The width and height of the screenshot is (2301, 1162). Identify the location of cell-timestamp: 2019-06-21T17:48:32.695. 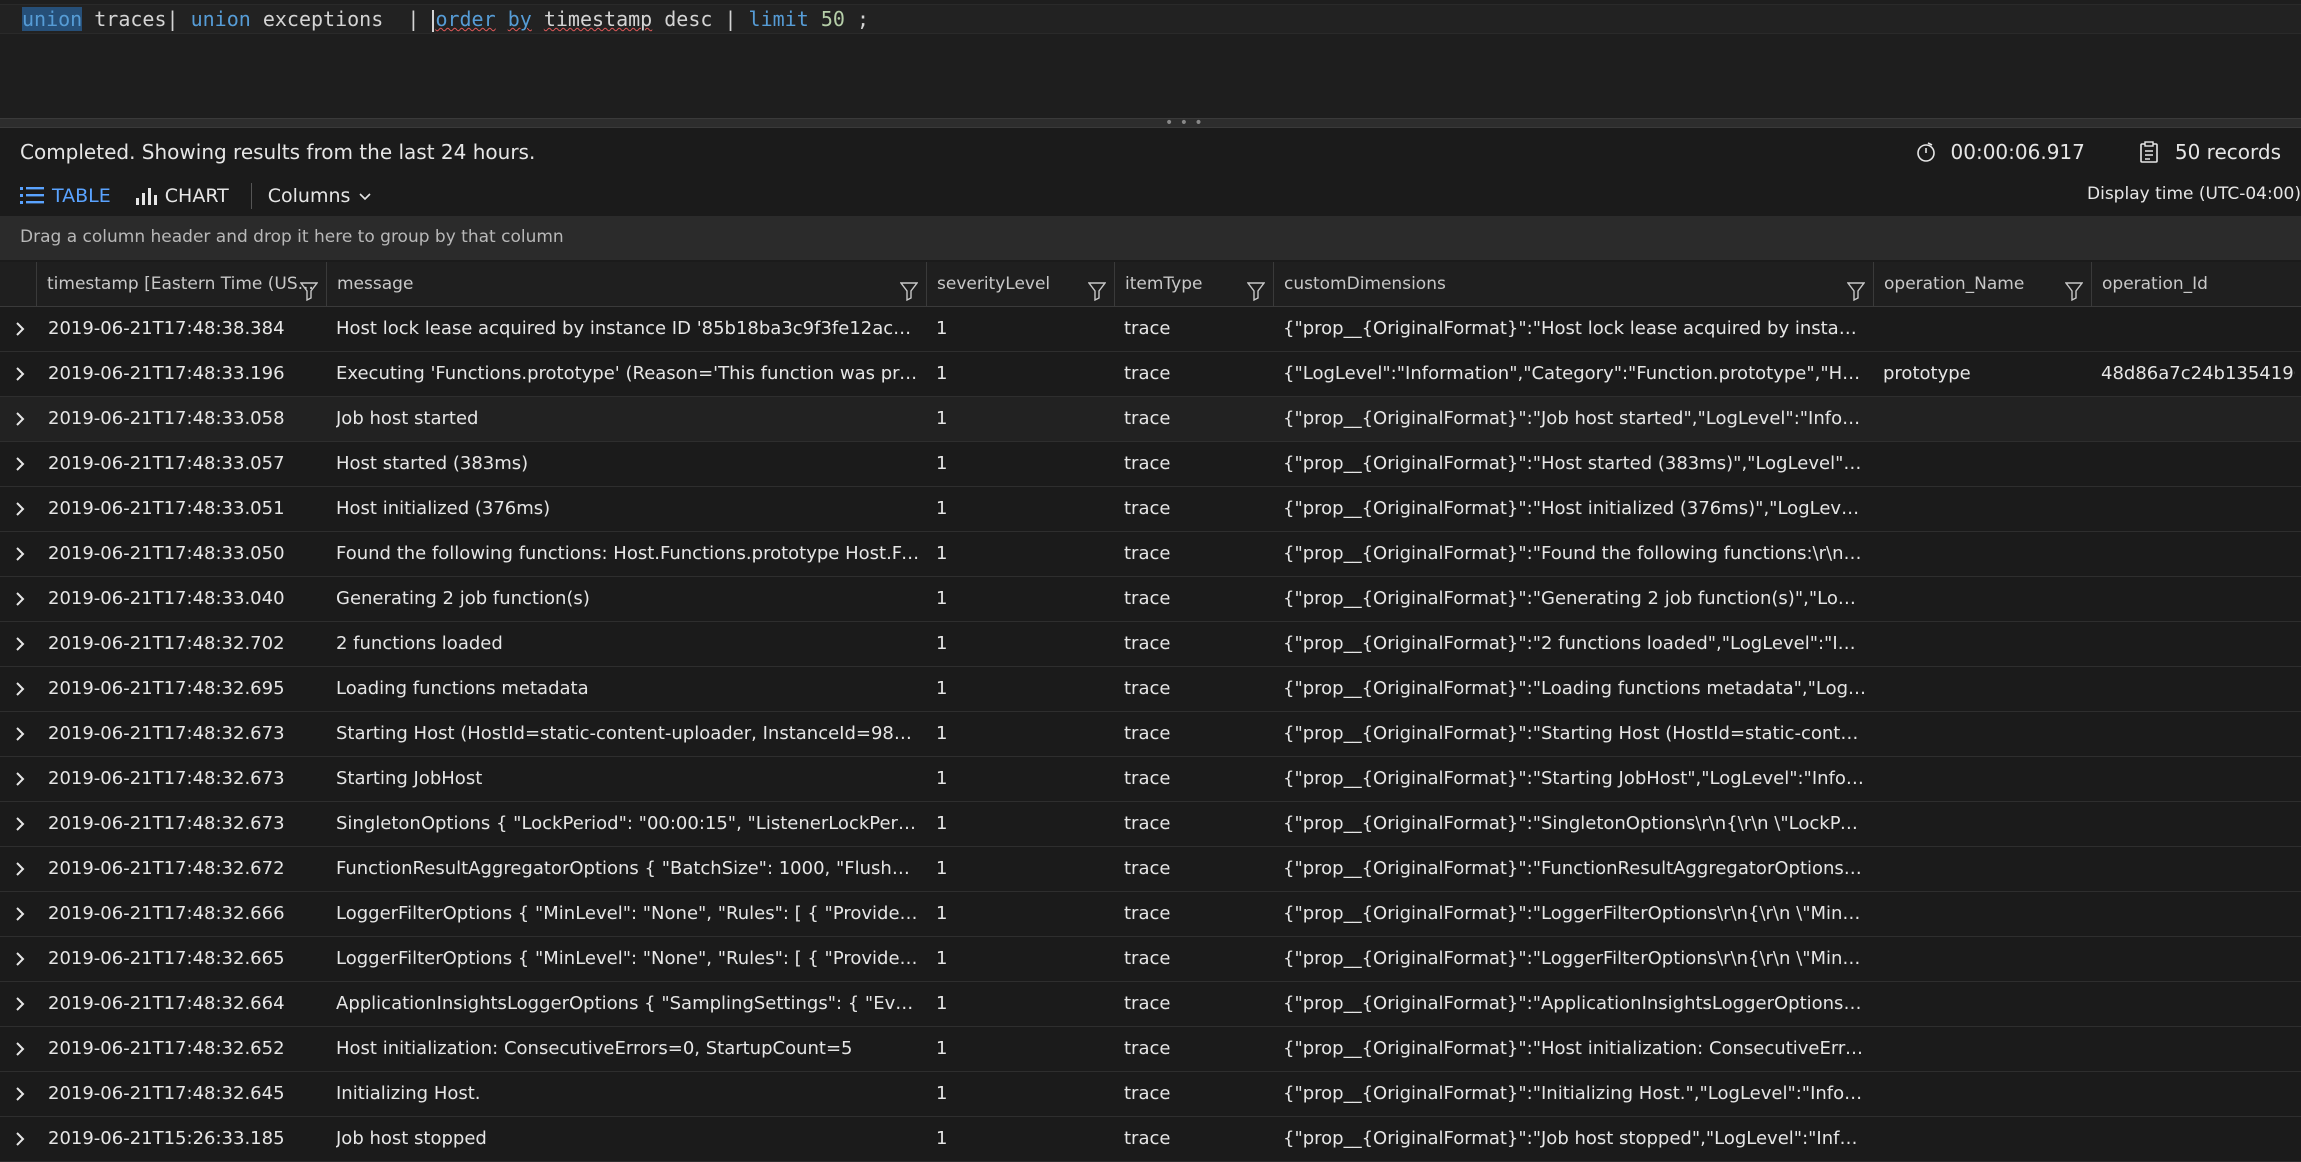
(166, 688).